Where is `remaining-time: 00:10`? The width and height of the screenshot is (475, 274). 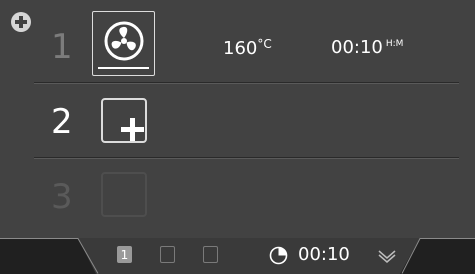 remaining-time: 00:10 is located at coordinates (324, 254).